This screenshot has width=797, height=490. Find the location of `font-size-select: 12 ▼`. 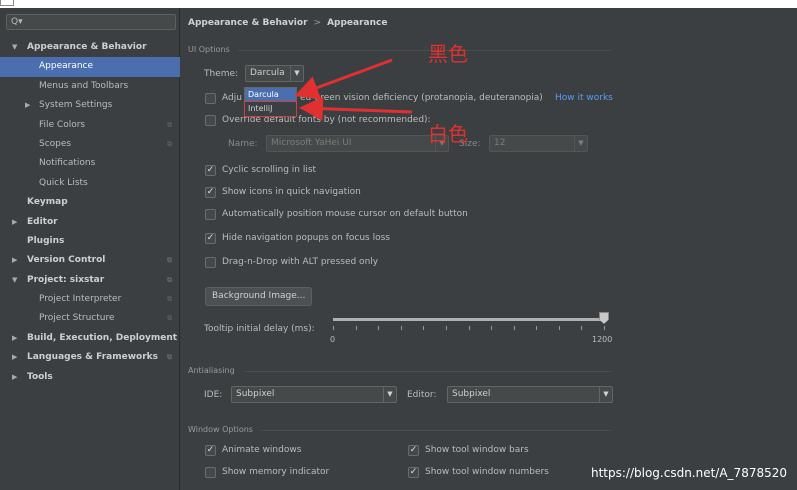

font-size-select: 12 ▼ is located at coordinates (538, 143).